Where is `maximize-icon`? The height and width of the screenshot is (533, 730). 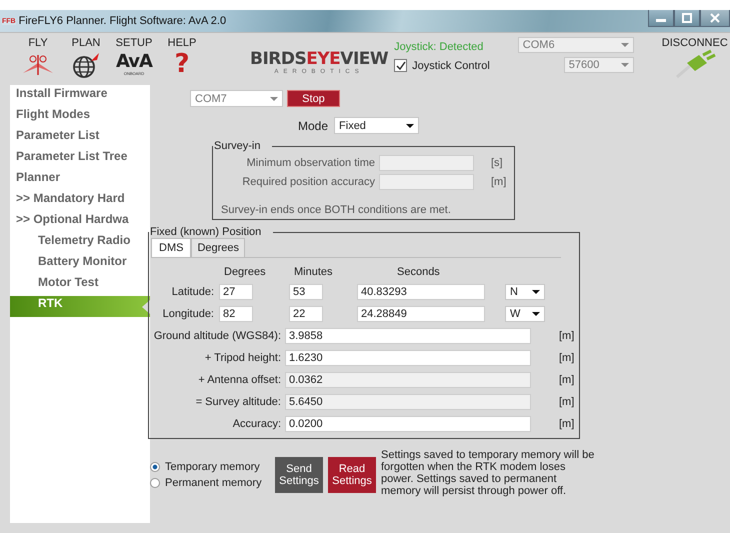
maximize-icon is located at coordinates (687, 18).